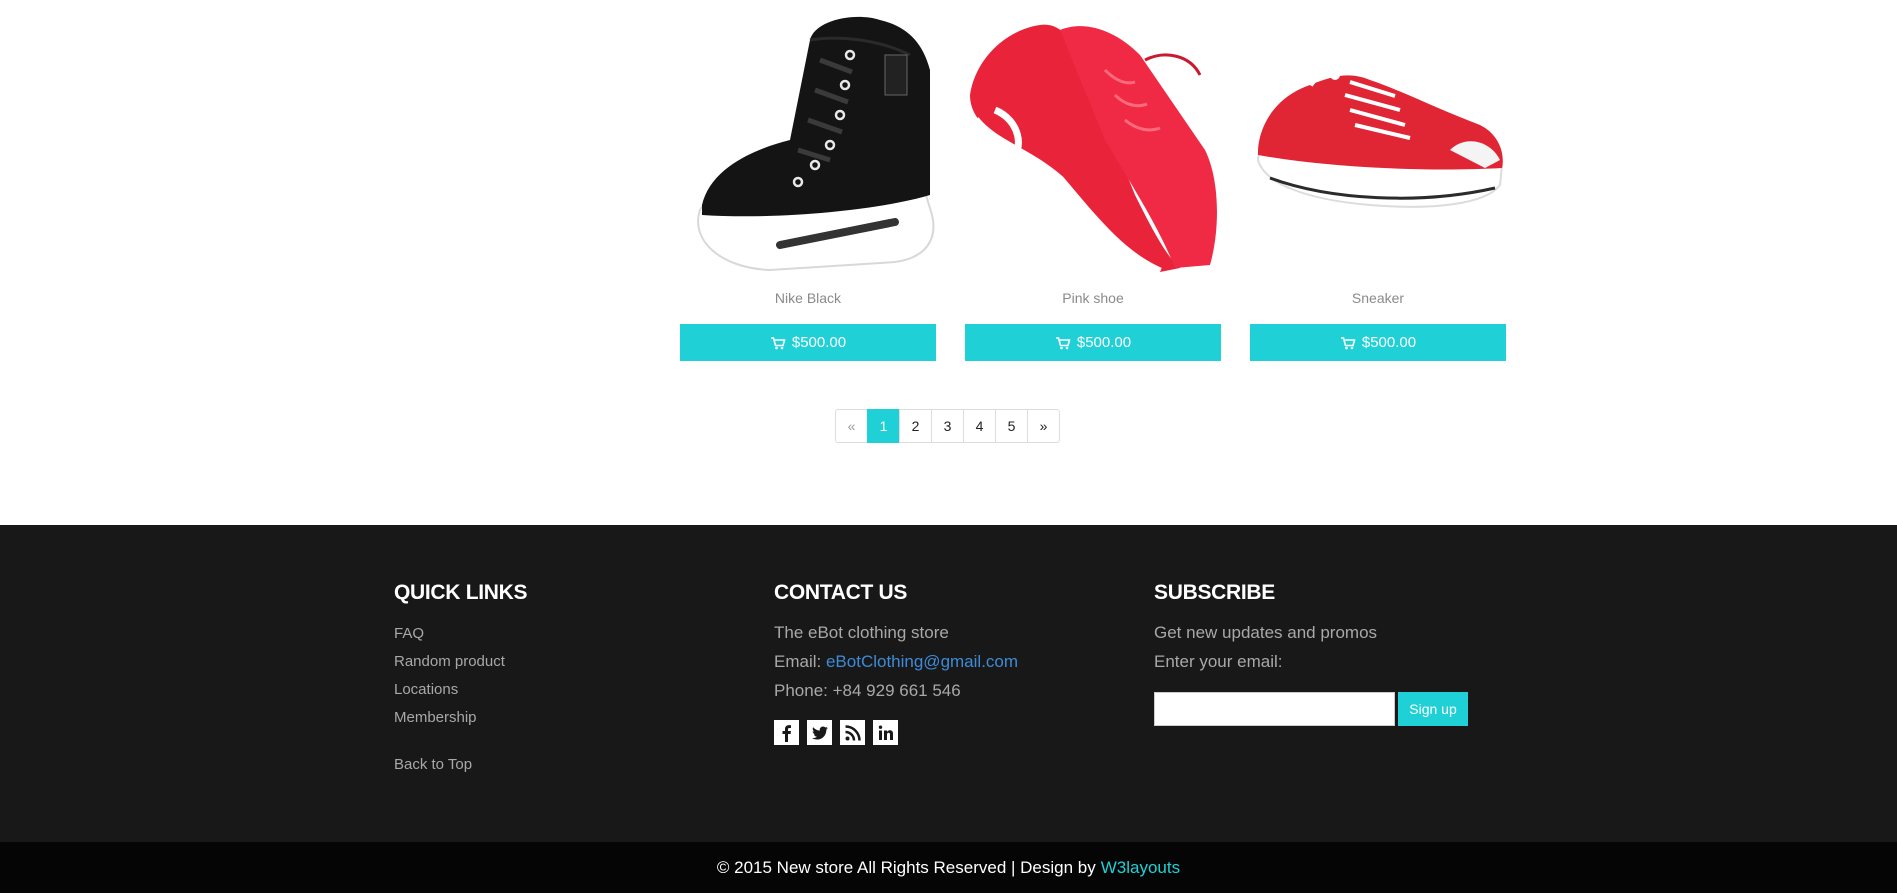  What do you see at coordinates (460, 638) in the screenshot?
I see `quick-link-faq: FAQ` at bounding box center [460, 638].